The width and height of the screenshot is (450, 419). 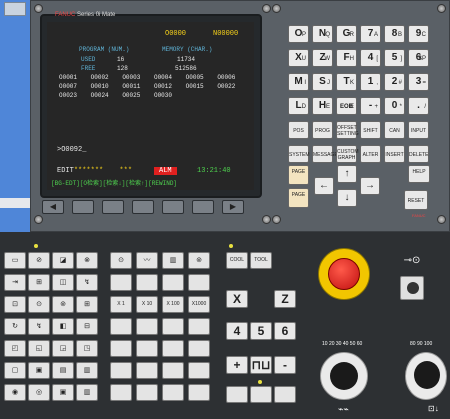 What do you see at coordinates (418, 58) in the screenshot?
I see `key-6: 6 SP` at bounding box center [418, 58].